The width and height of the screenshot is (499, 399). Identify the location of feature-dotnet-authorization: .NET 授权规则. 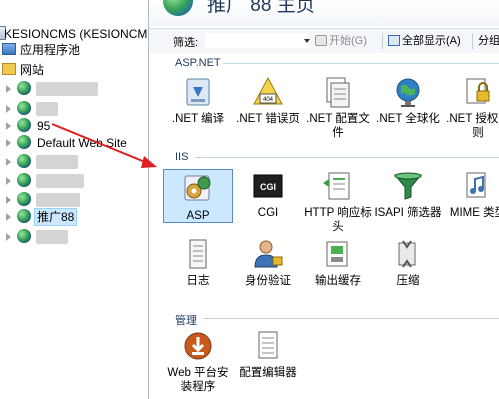
(471, 107).